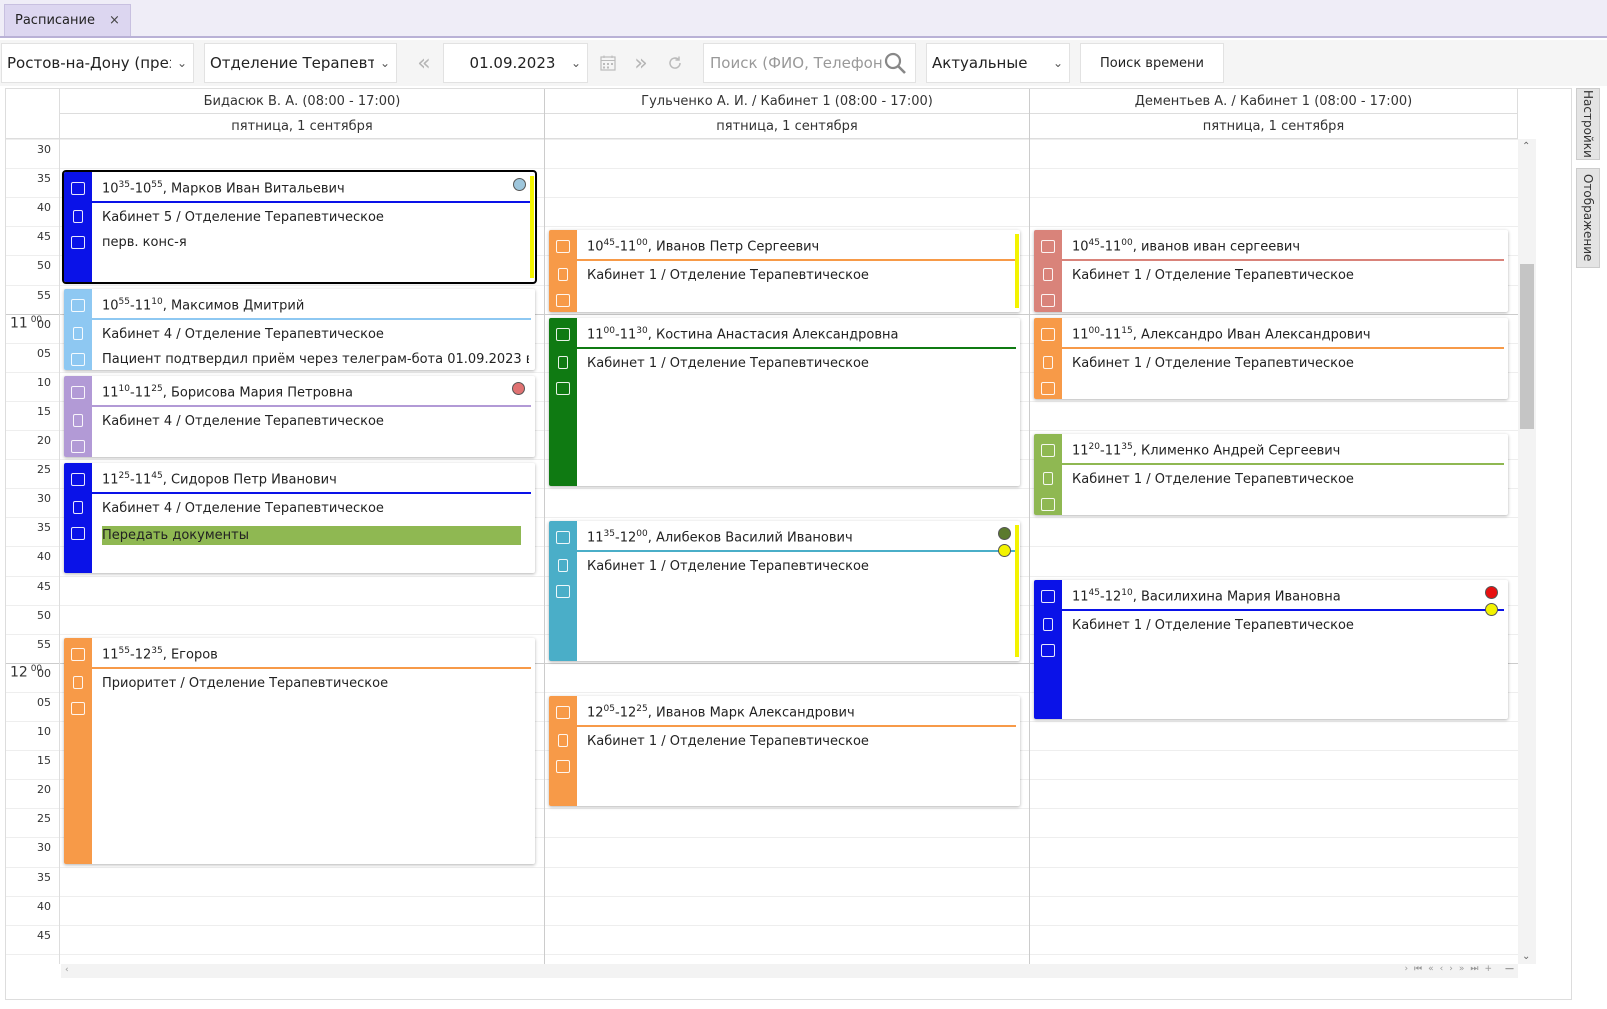 This screenshot has width=1607, height=1009. I want to click on scroll-left-icon: ‹, so click(67, 970).